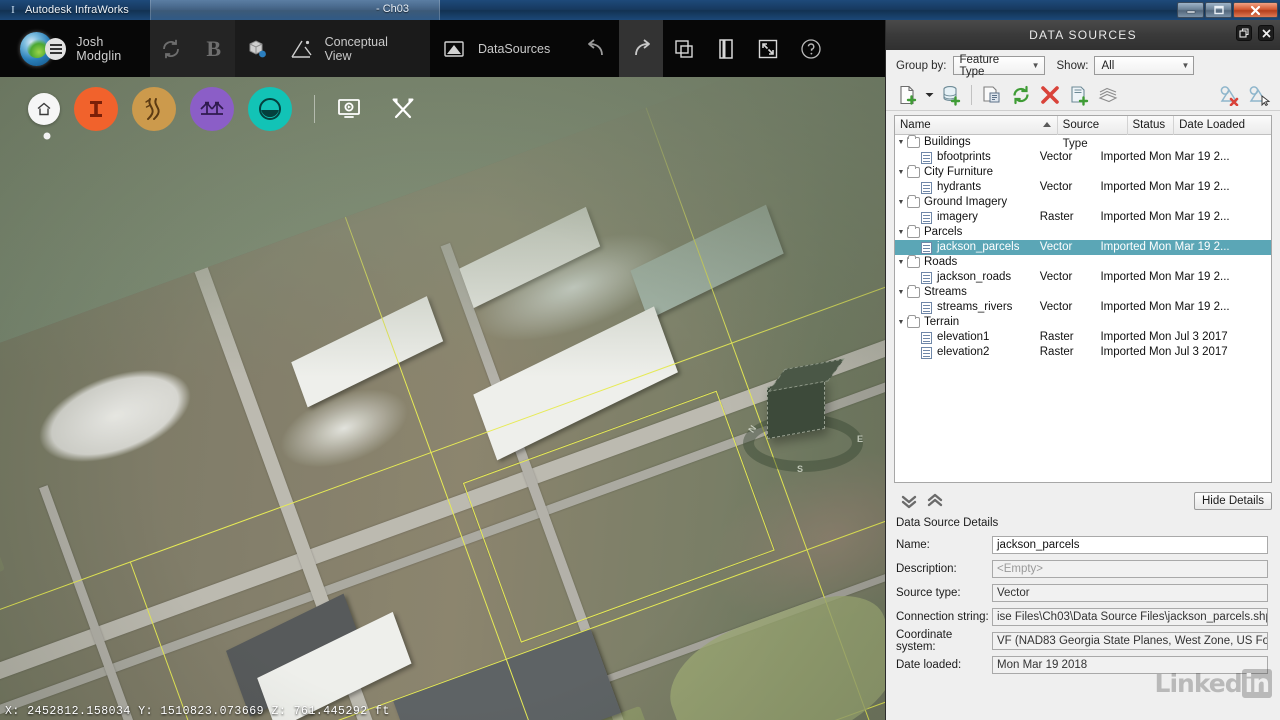 The width and height of the screenshot is (1280, 720). I want to click on add-file-dropdown, so click(929, 95).